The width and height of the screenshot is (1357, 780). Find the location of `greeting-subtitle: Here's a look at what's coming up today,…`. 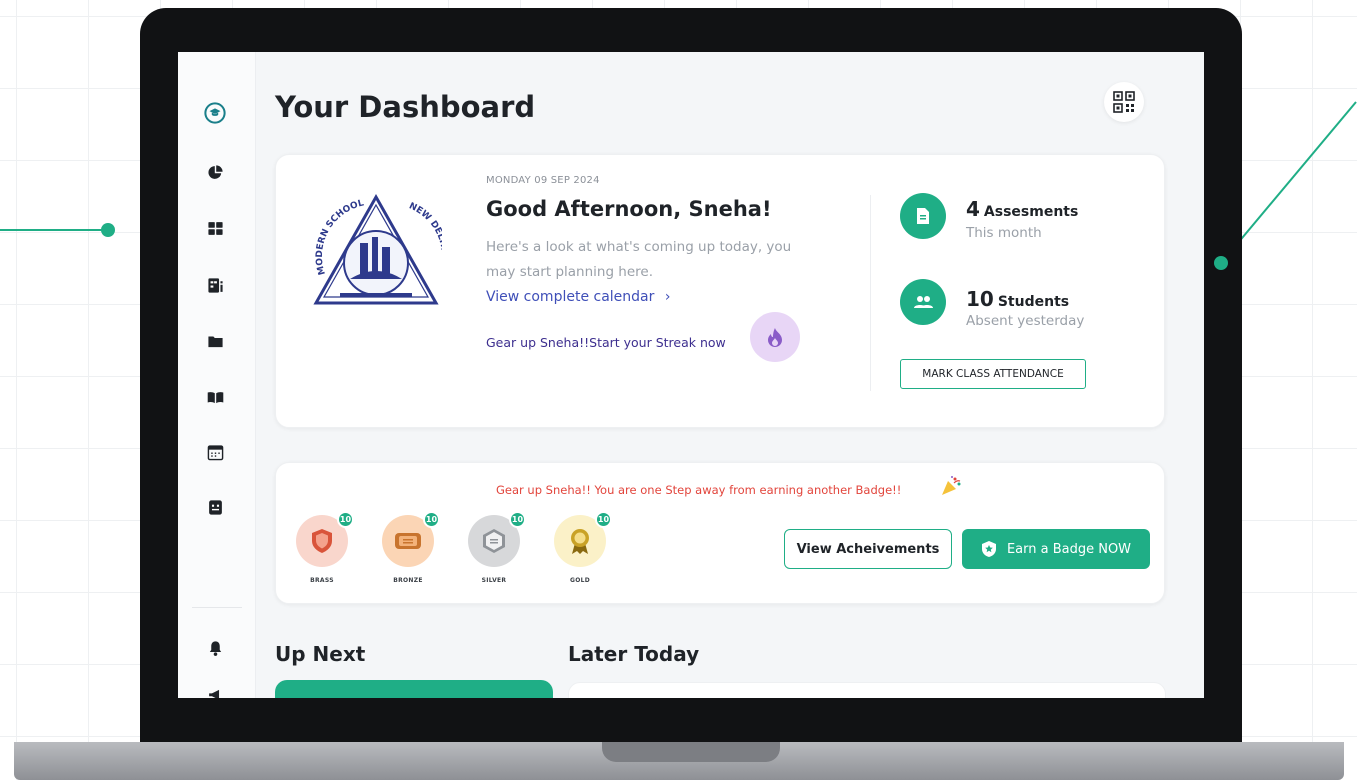

greeting-subtitle: Here's a look at what's coming up today,… is located at coordinates (639, 259).